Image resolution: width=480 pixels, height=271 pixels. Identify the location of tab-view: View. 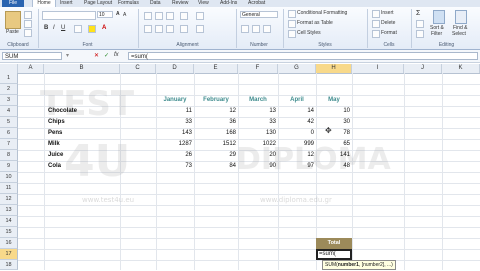
(203, 3).